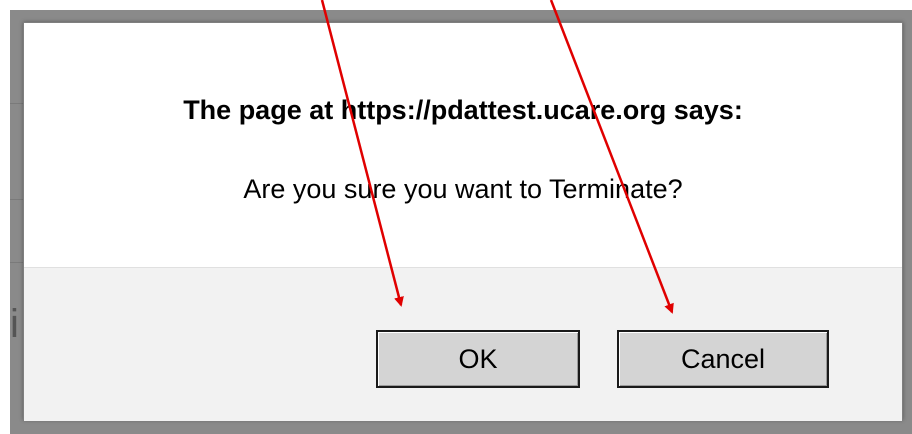 This screenshot has width=912, height=434. Describe the element at coordinates (478, 359) in the screenshot. I see `ok-button: OK` at that location.